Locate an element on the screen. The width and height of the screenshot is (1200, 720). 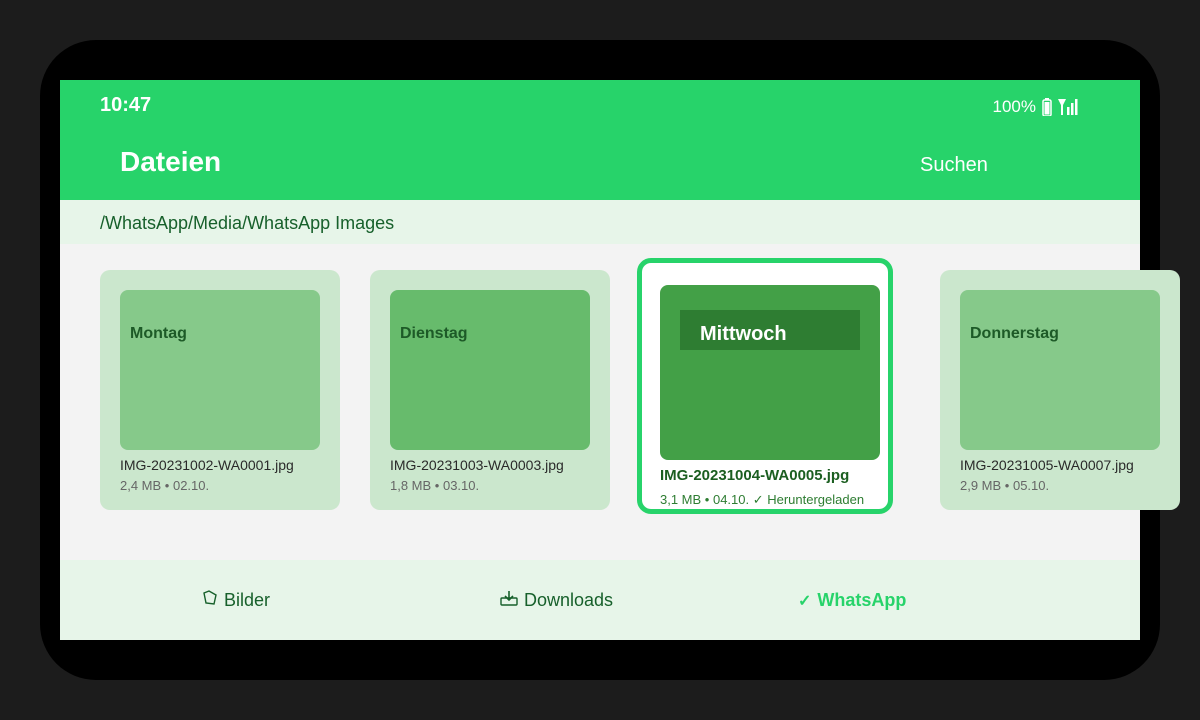
nav-label: Bilder is located at coordinates (247, 600).